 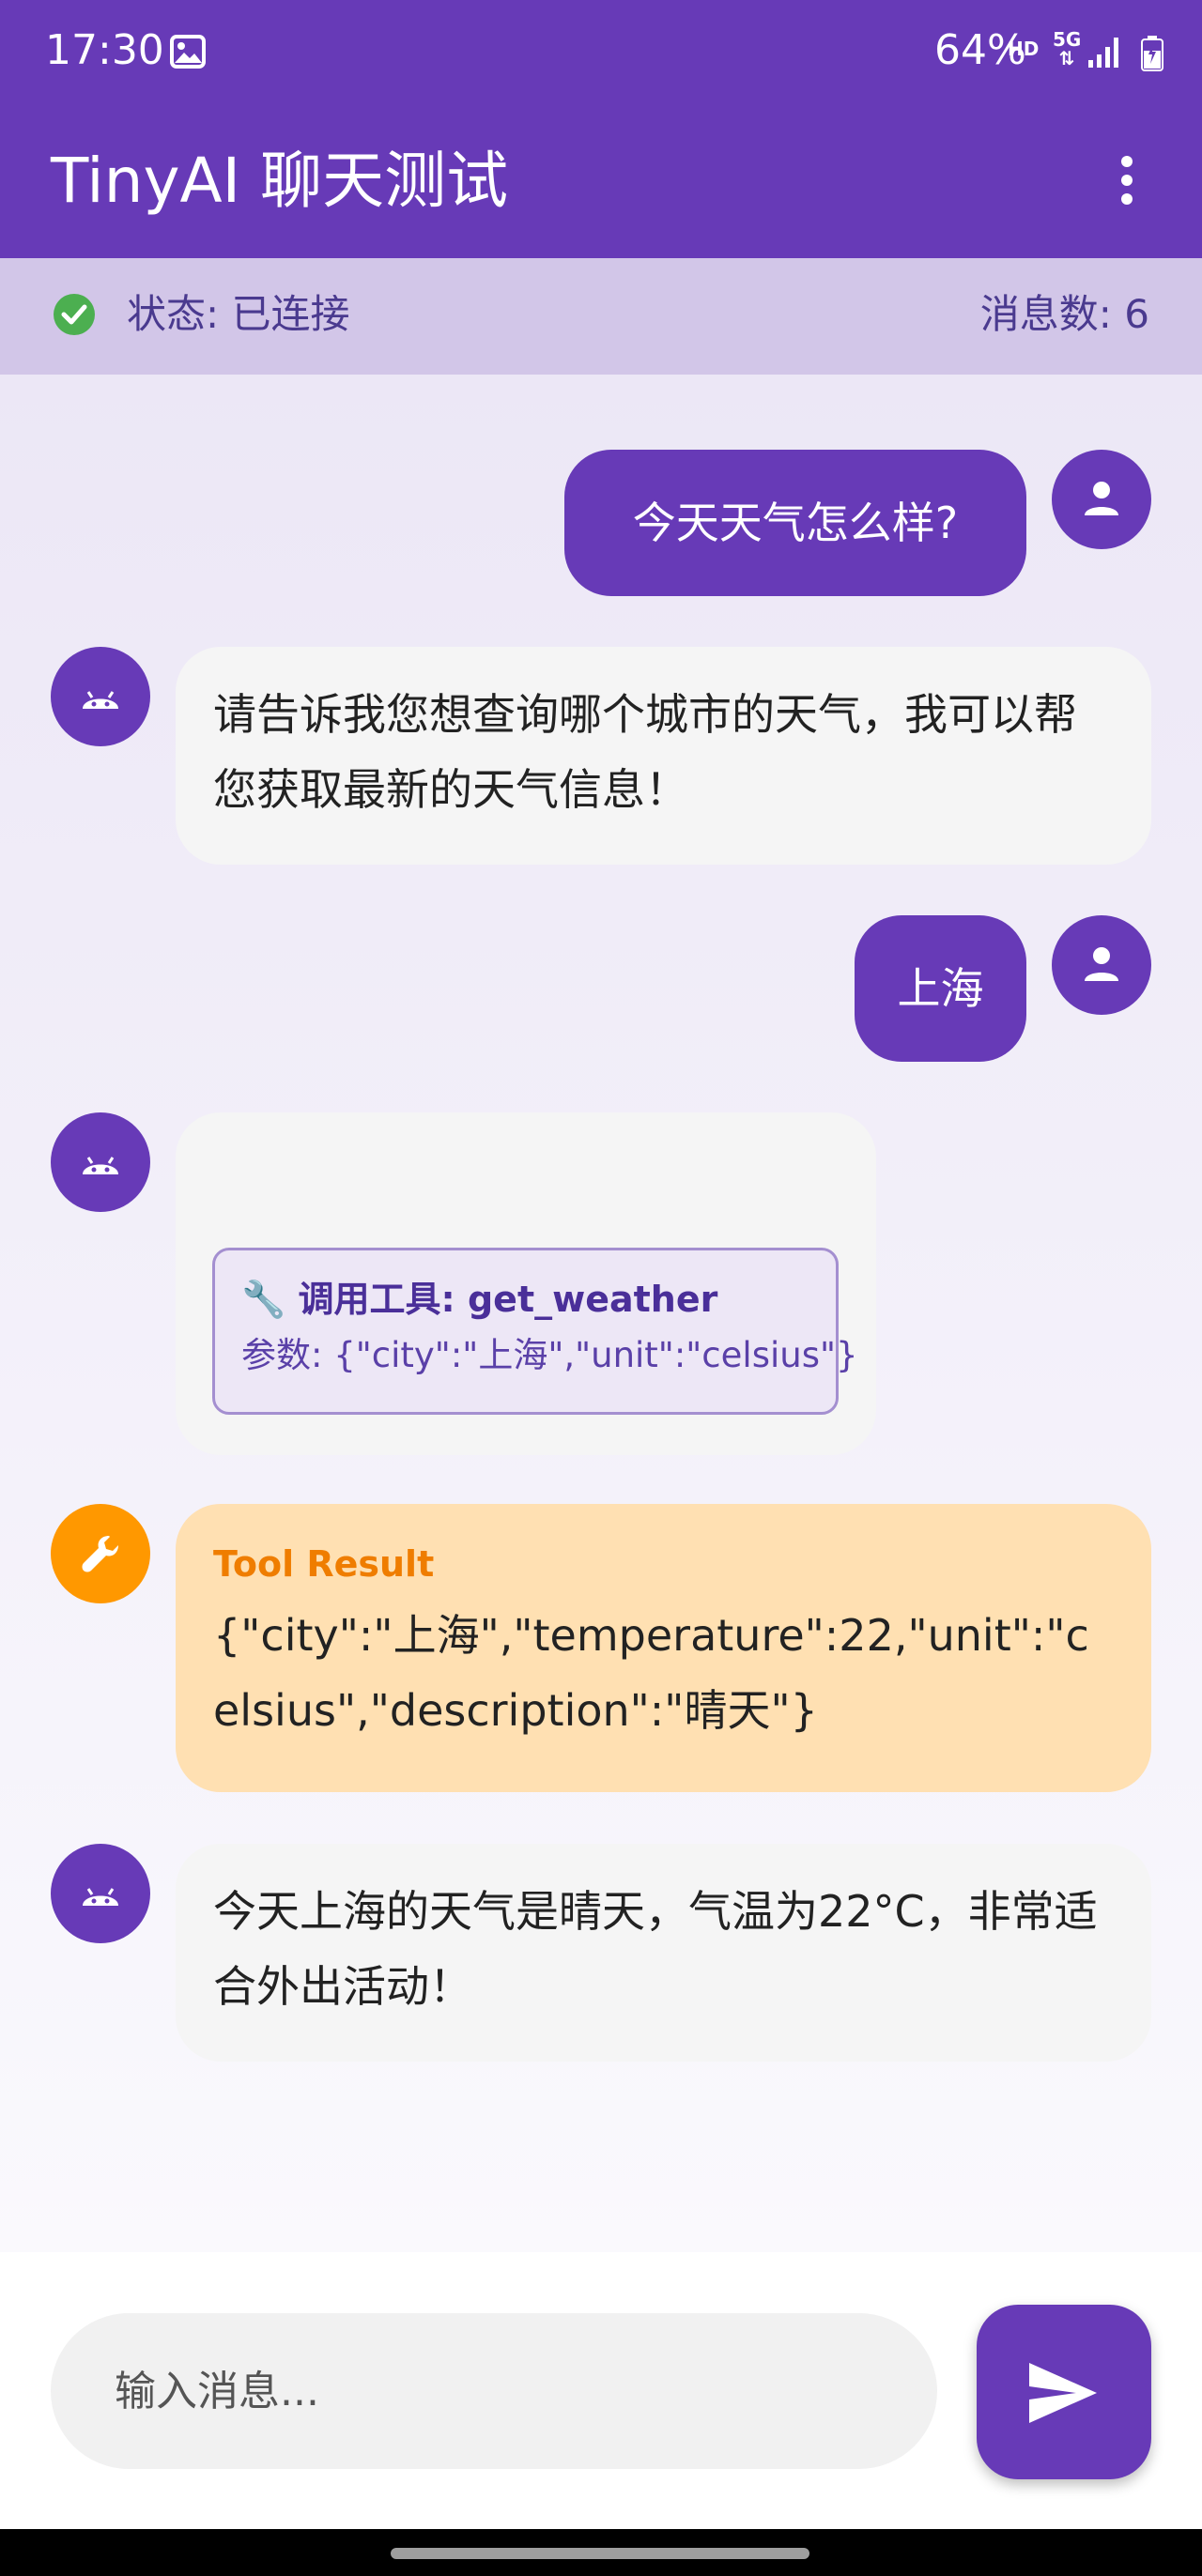 I want to click on assistant-message-bubble: 今天上海的天气是晴天，气温为22°C，非常适合外出活动！, so click(x=663, y=1953).